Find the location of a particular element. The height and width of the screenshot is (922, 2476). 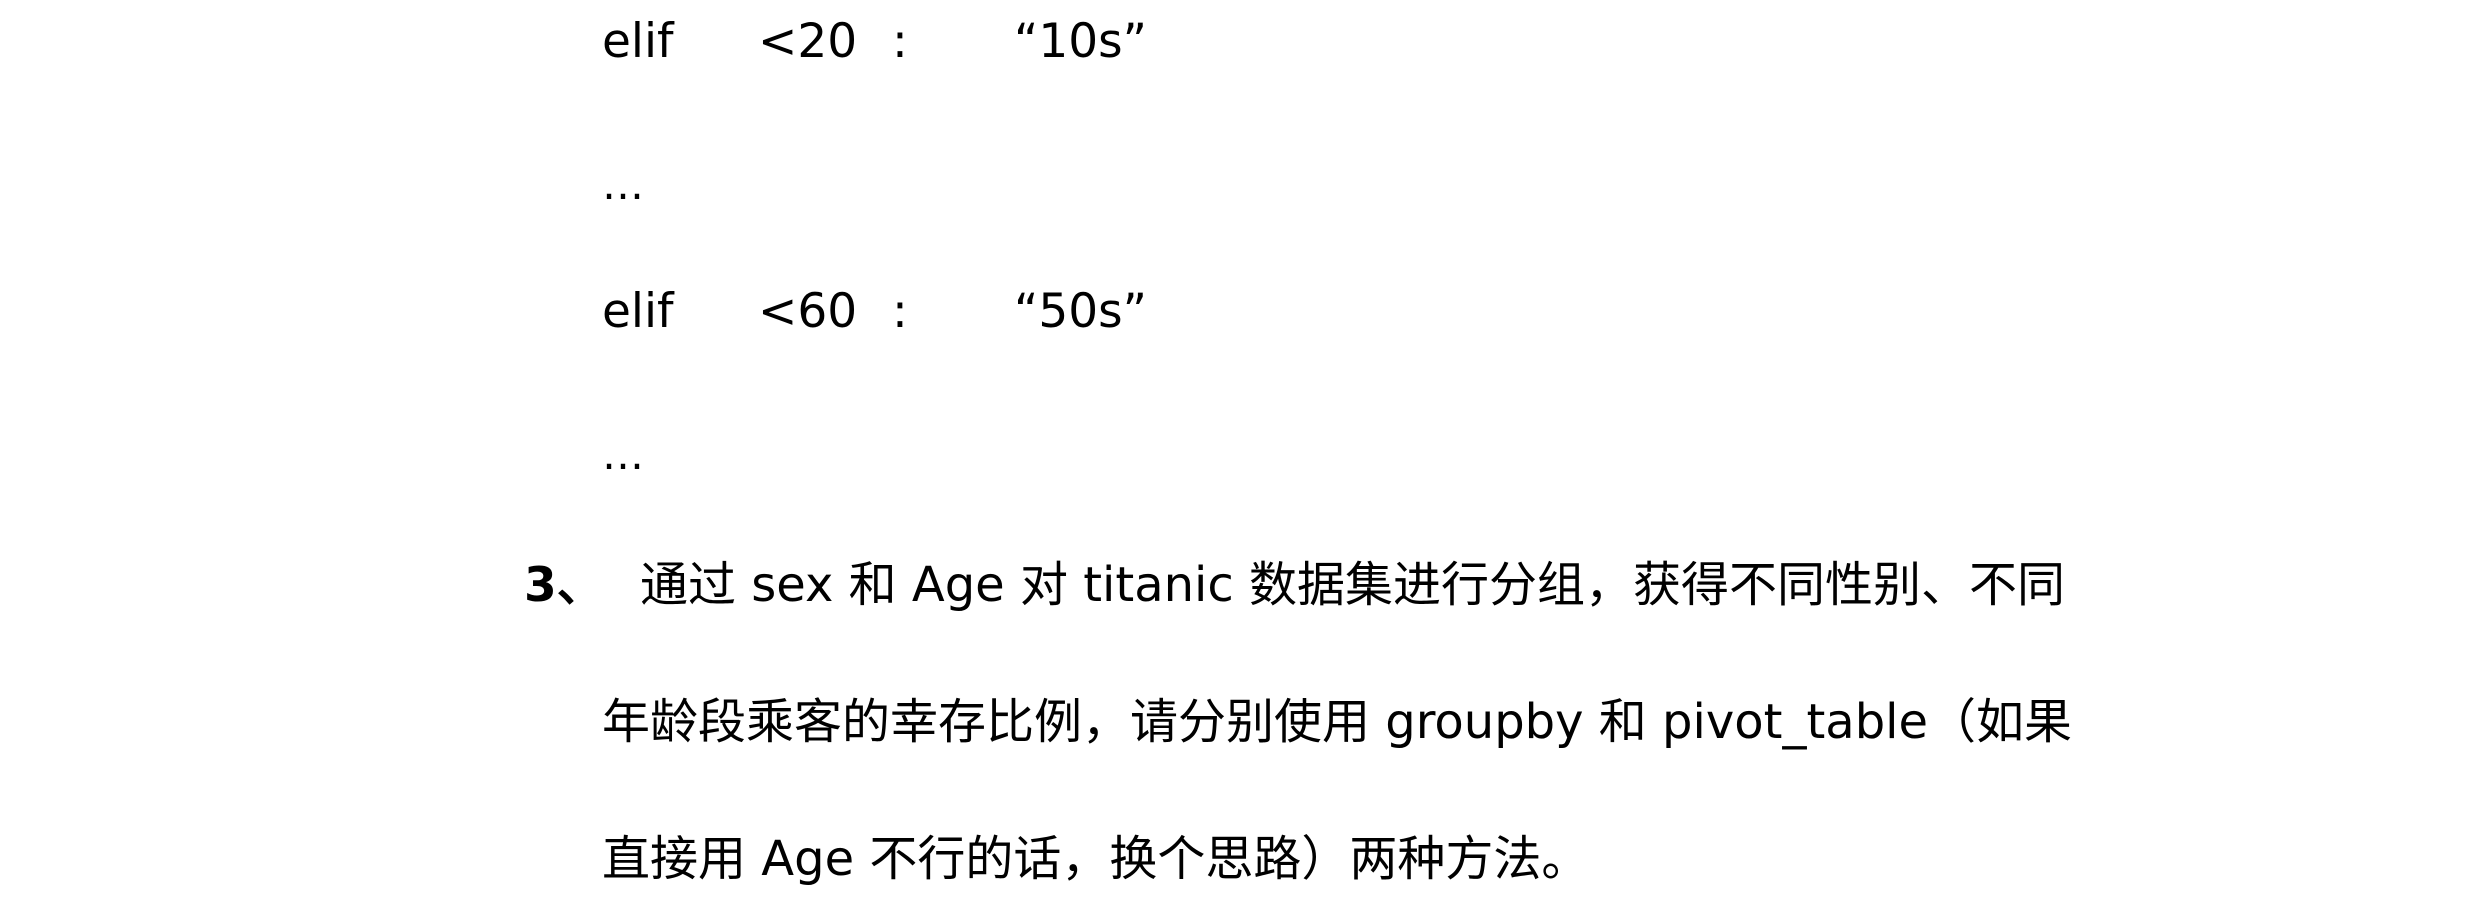

paragraph-line: 通过 sex 和 Age 对 titanic 数据集进行分组，获得不同性别、不同 is located at coordinates (1353, 585).